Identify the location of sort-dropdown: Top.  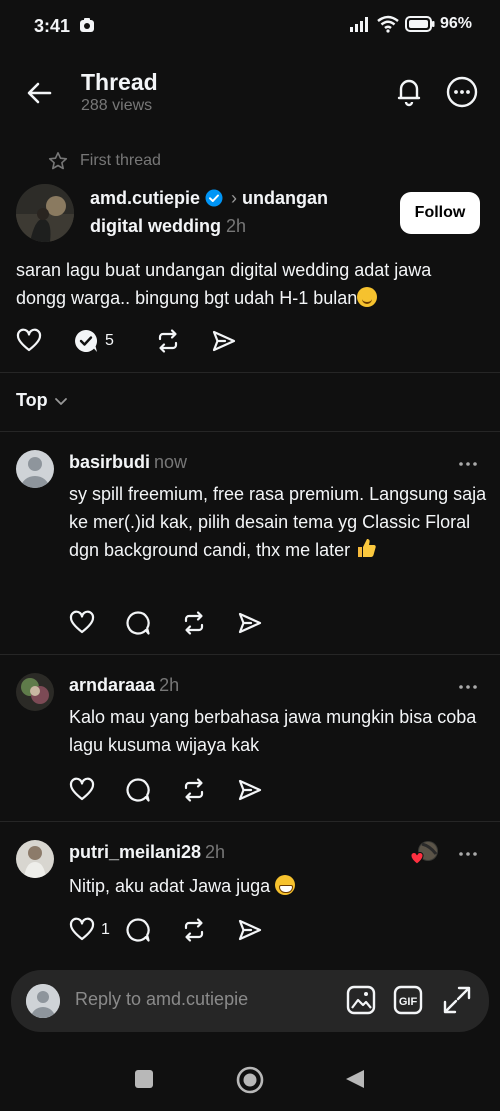
(42, 400).